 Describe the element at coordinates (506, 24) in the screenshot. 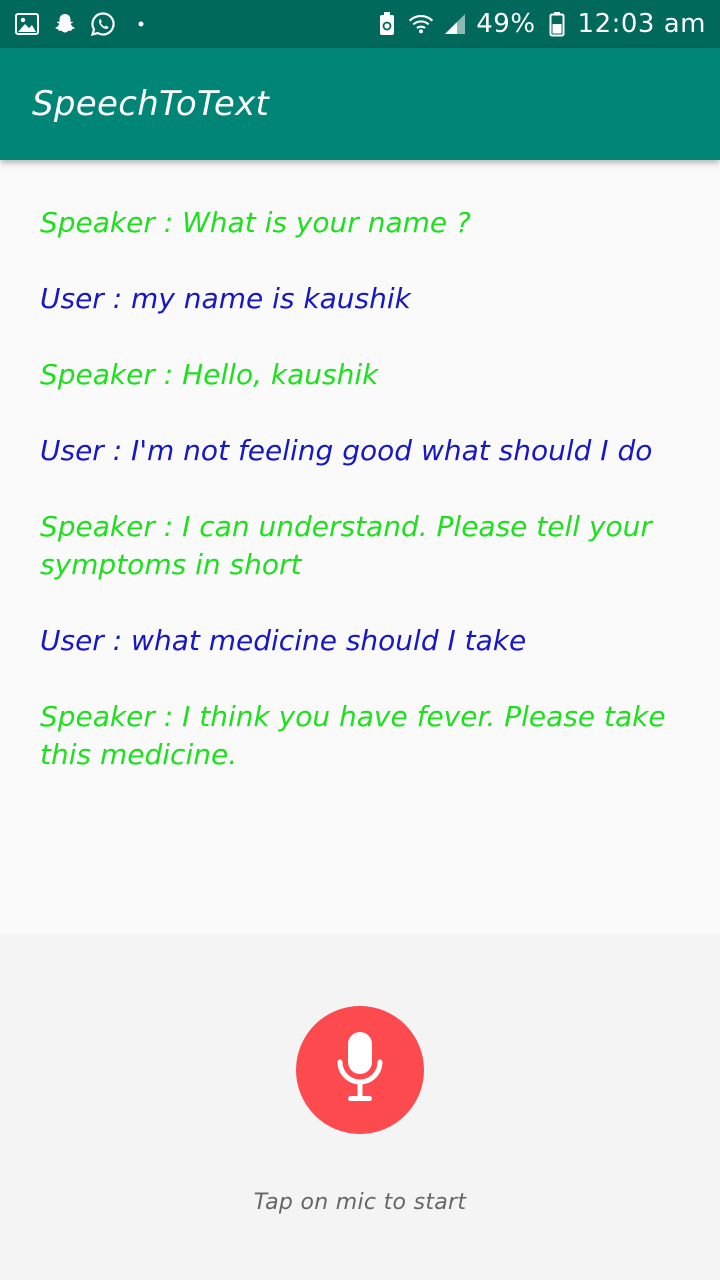

I see `battery-percent: 49%` at that location.